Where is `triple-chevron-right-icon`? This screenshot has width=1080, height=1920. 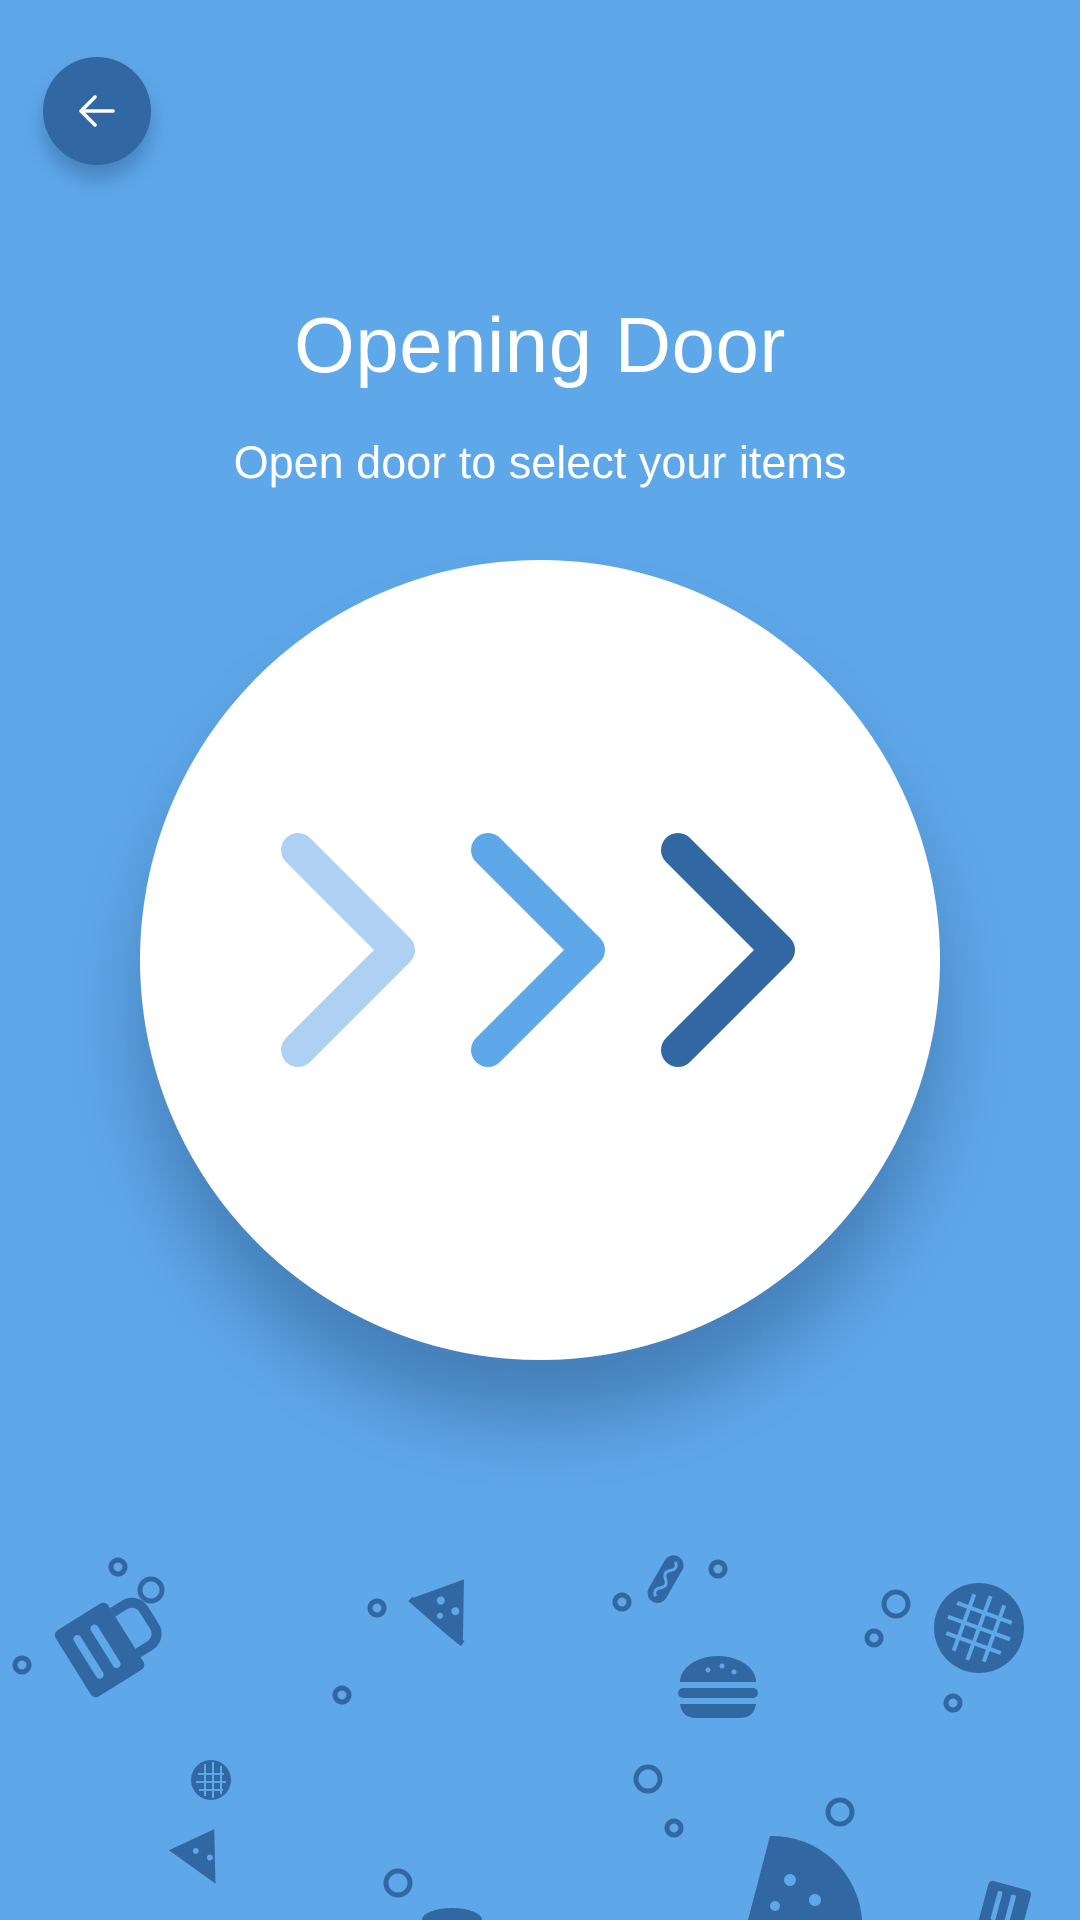
triple-chevron-right-icon is located at coordinates (538, 950).